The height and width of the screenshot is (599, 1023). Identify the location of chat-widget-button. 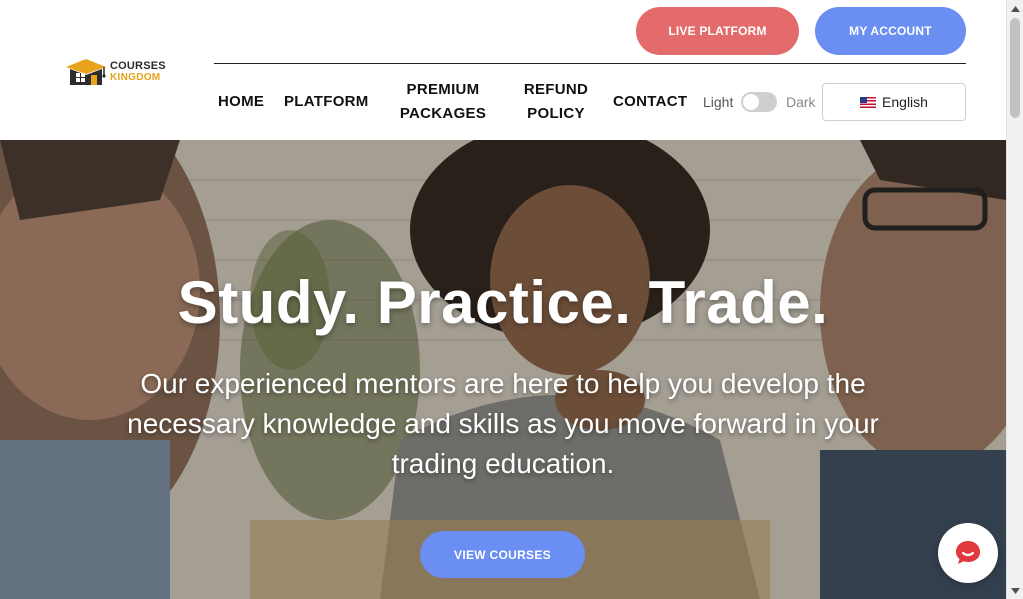
(968, 553).